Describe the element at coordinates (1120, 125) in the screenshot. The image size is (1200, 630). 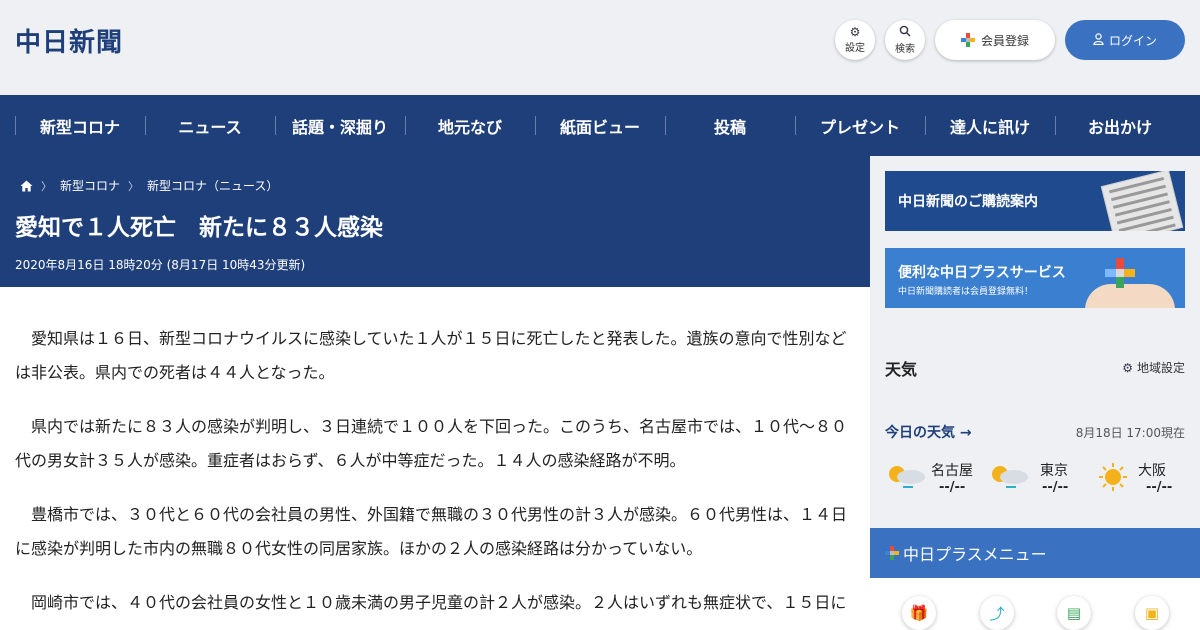
I see `nav-item-outing: お出かけ` at that location.